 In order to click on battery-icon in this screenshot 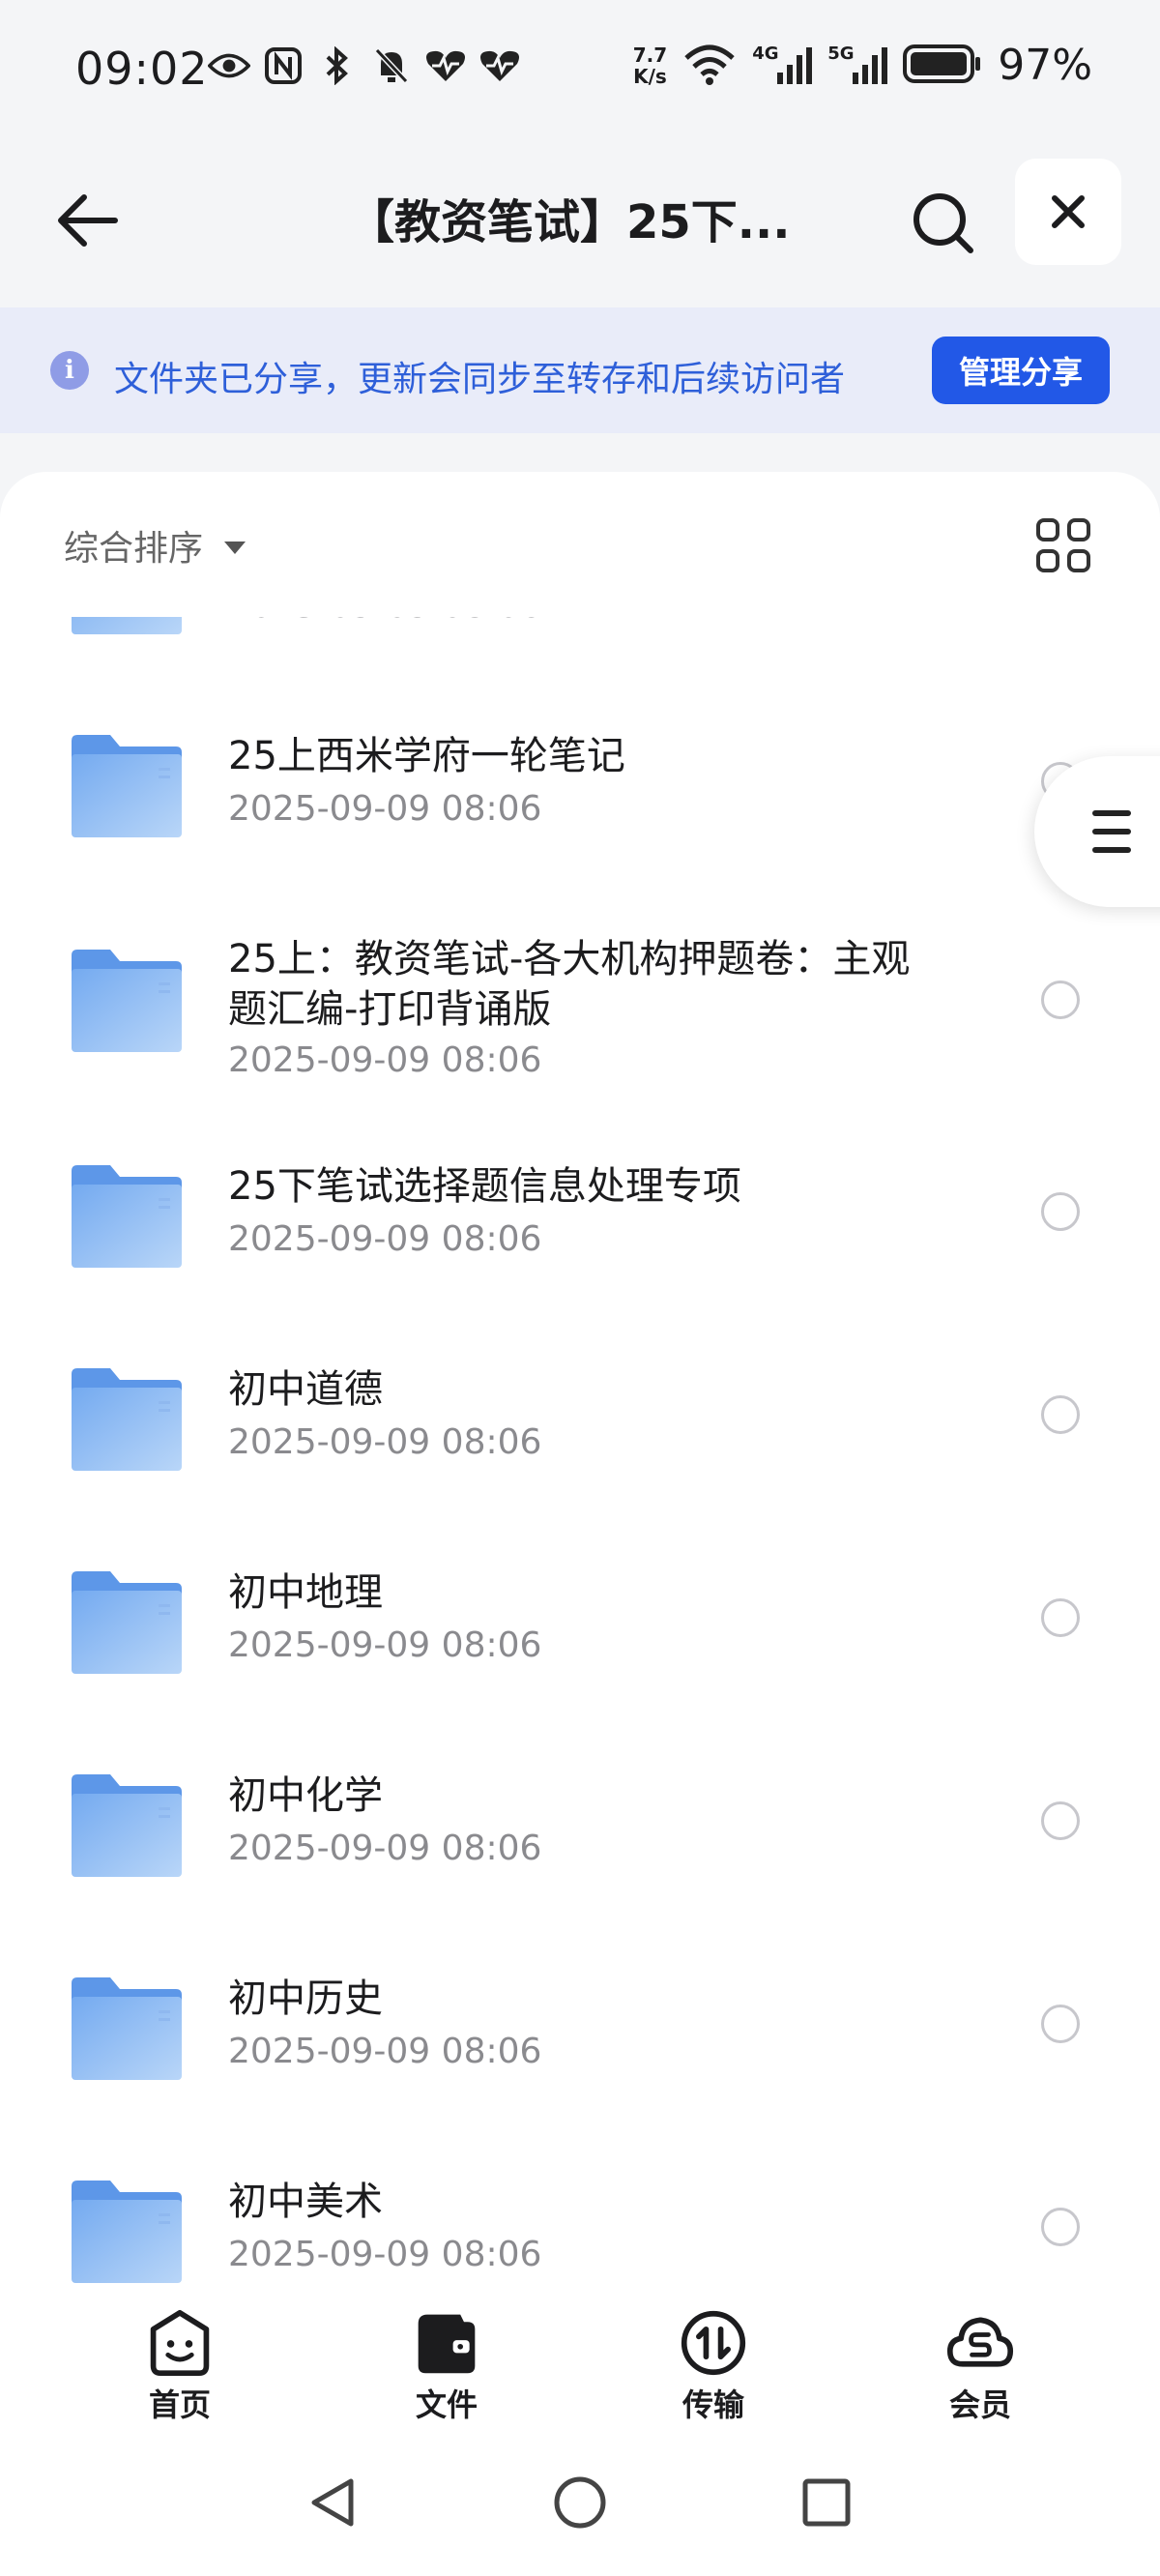, I will do `click(943, 65)`.